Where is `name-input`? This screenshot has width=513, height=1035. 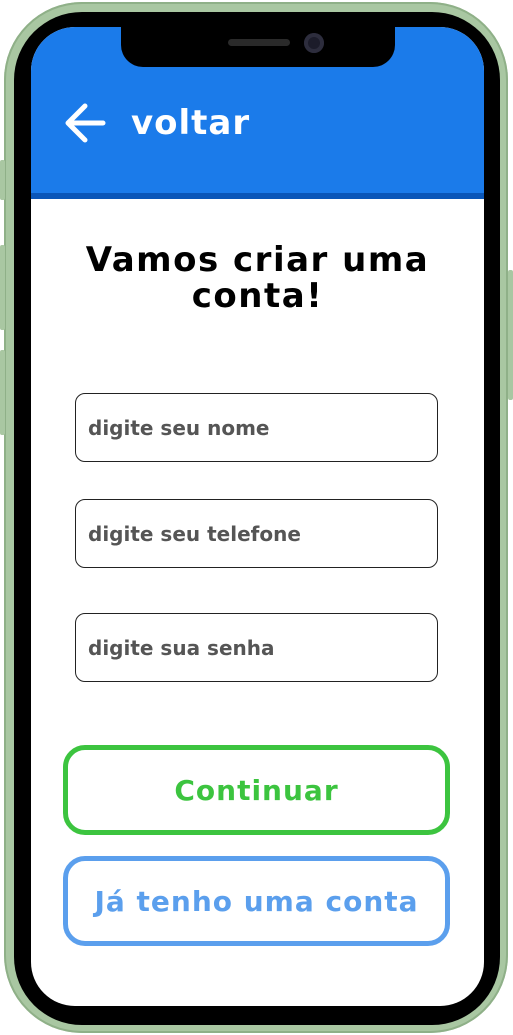
name-input is located at coordinates (256, 427).